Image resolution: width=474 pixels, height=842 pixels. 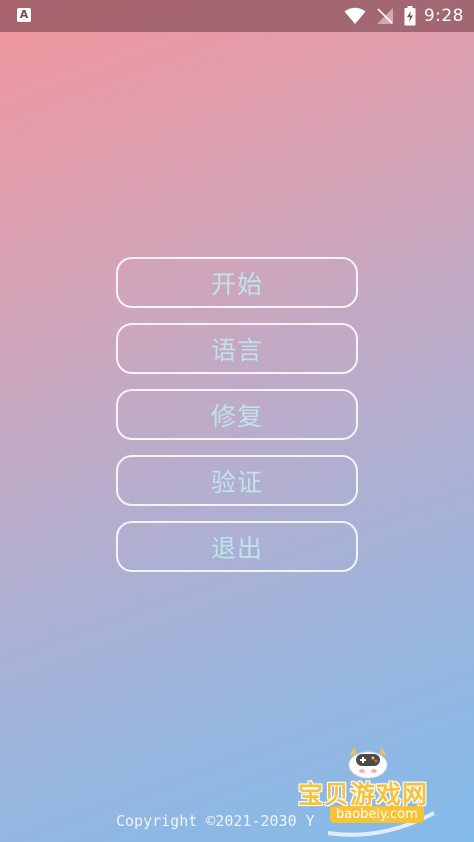 What do you see at coordinates (237, 16) in the screenshot?
I see `status-bar: A 9:28` at bounding box center [237, 16].